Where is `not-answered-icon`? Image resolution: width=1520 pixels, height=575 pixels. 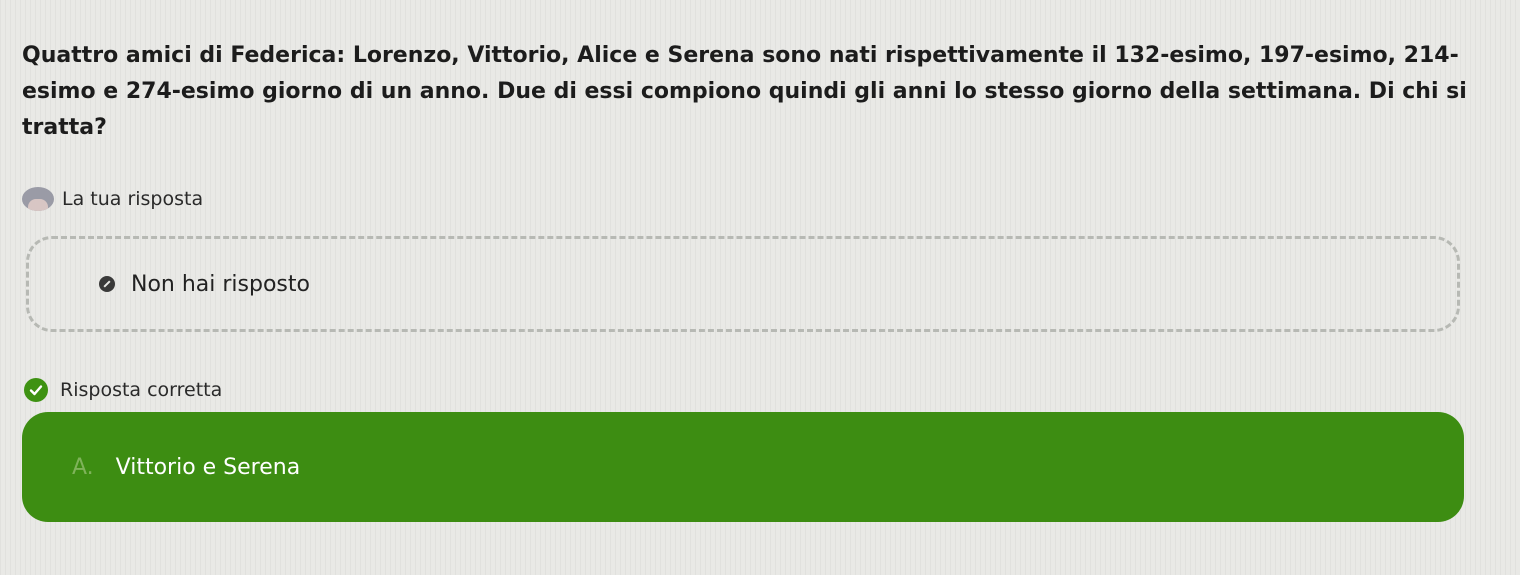
not-answered-icon is located at coordinates (107, 284).